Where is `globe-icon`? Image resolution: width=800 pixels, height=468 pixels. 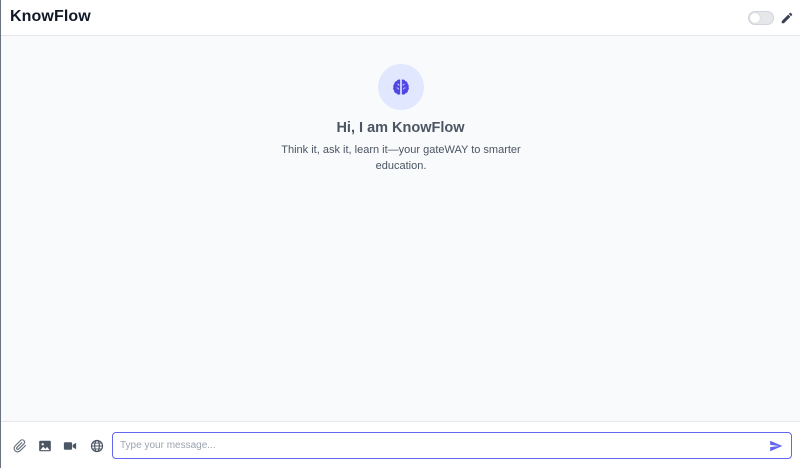
globe-icon is located at coordinates (97, 446).